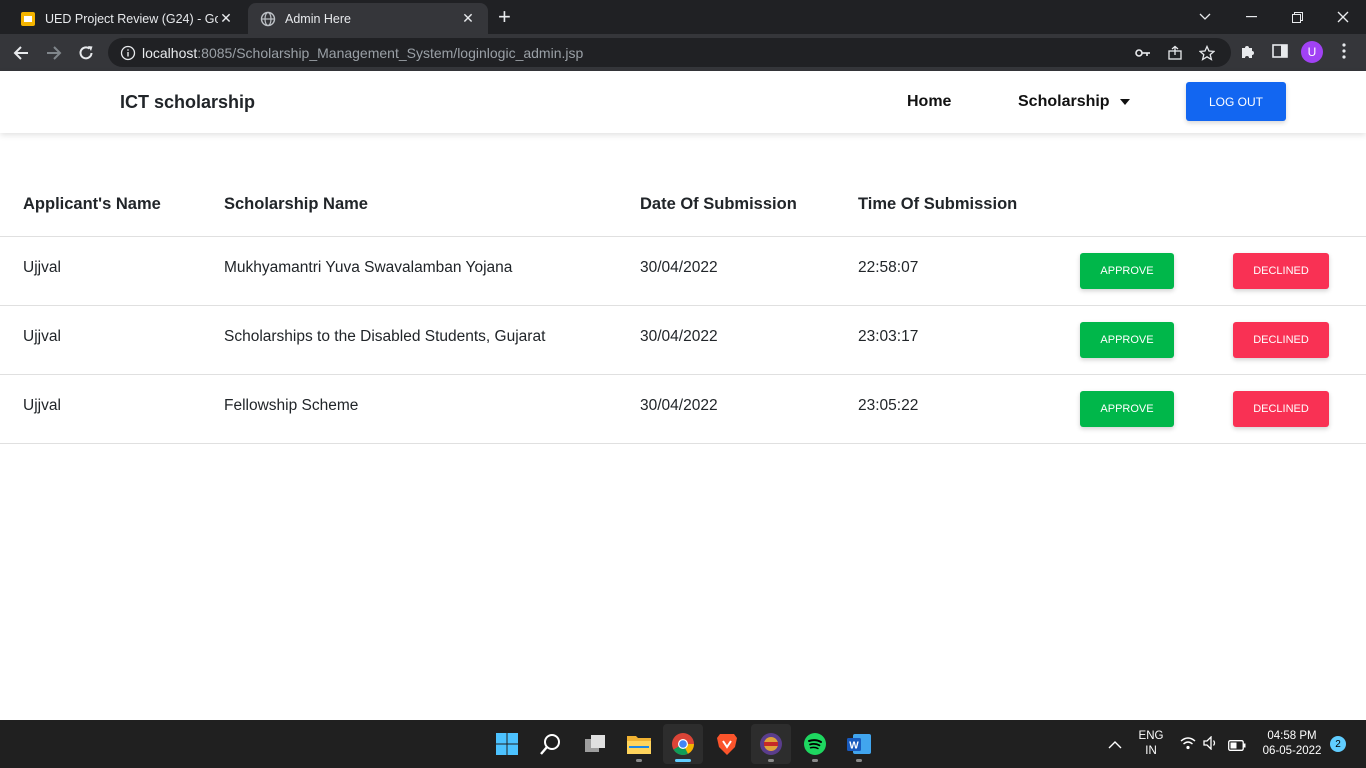 Image resolution: width=1366 pixels, height=768 pixels. What do you see at coordinates (368, 18) in the screenshot?
I see `browser-tab-admin: Admin Here ✕` at bounding box center [368, 18].